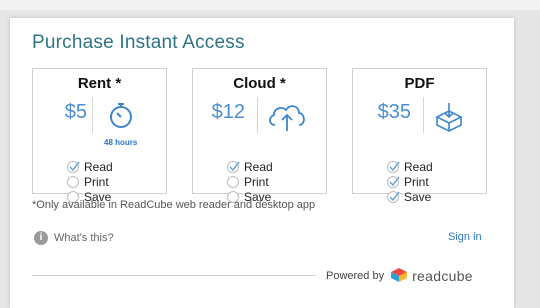 This screenshot has width=540, height=308. Describe the element at coordinates (418, 196) in the screenshot. I see `feature-label: Save` at that location.